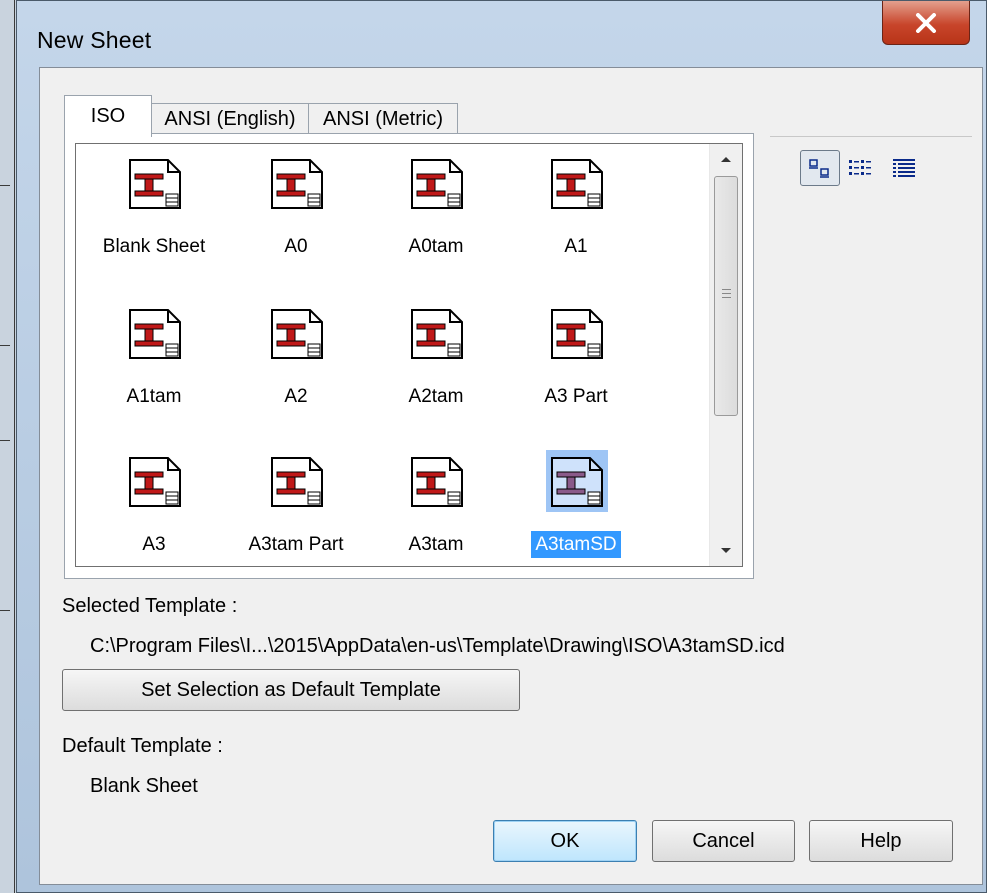  I want to click on template-item-label: A3tamSD, so click(576, 544).